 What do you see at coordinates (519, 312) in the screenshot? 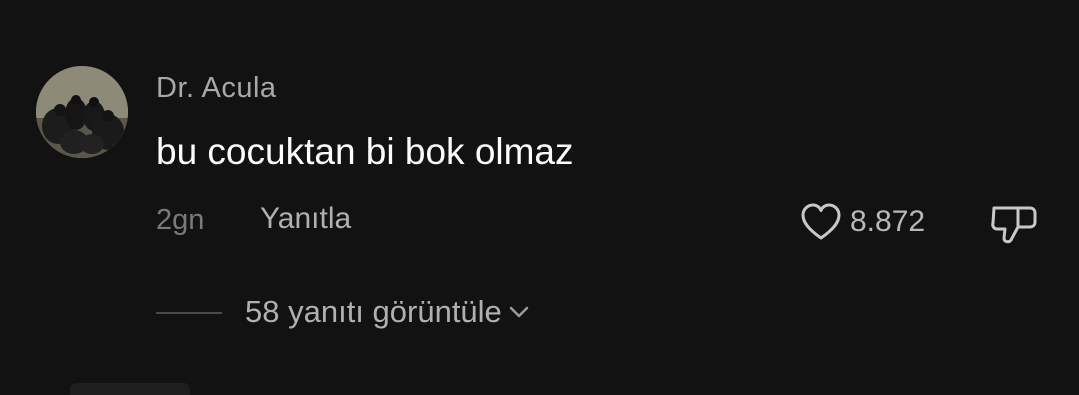
I see `chevron-down-icon` at bounding box center [519, 312].